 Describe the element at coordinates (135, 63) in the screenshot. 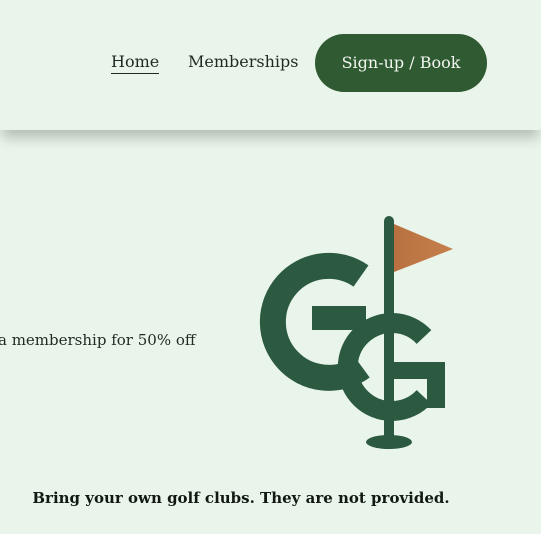

I see `nav-link-home: Home` at that location.